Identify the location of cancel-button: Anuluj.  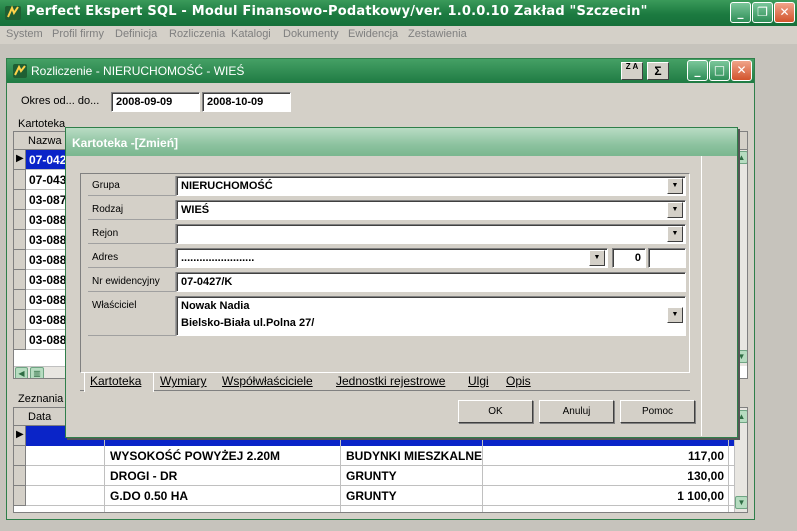
(576, 411).